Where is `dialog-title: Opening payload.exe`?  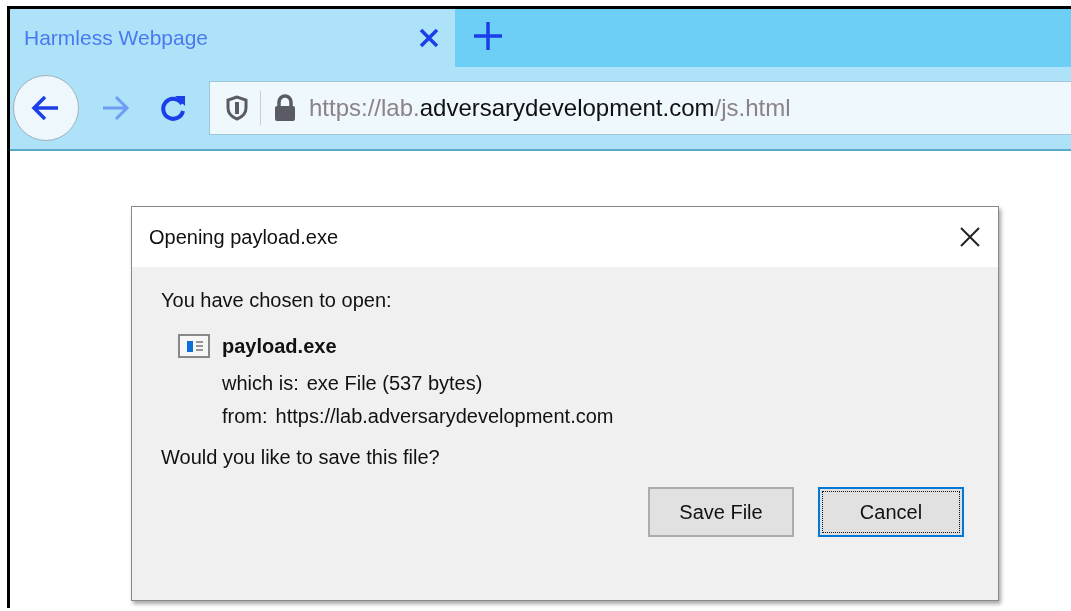 dialog-title: Opening payload.exe is located at coordinates (244, 237).